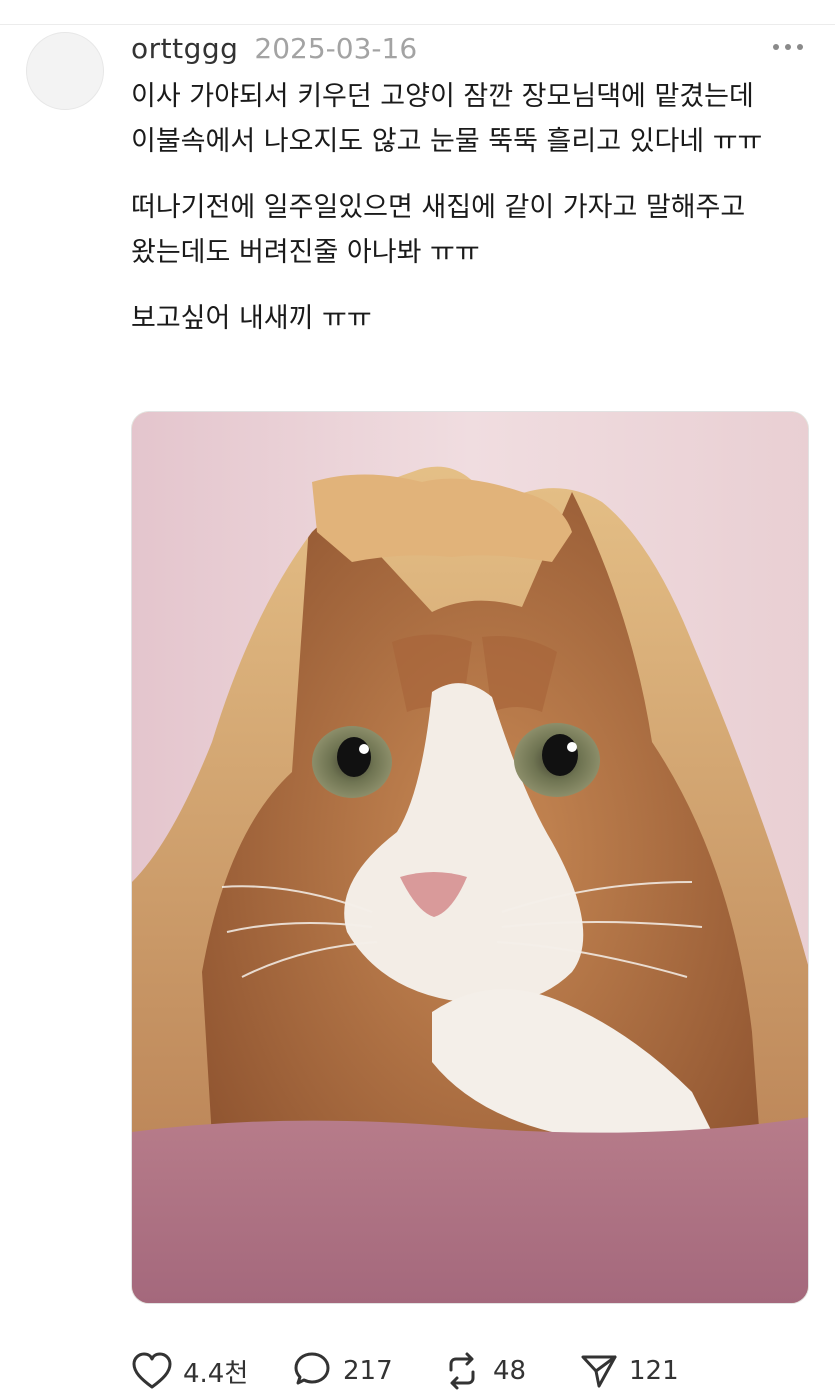 This screenshot has height=1400, width=835. What do you see at coordinates (312, 1368) in the screenshot?
I see `speech-bubble-icon` at bounding box center [312, 1368].